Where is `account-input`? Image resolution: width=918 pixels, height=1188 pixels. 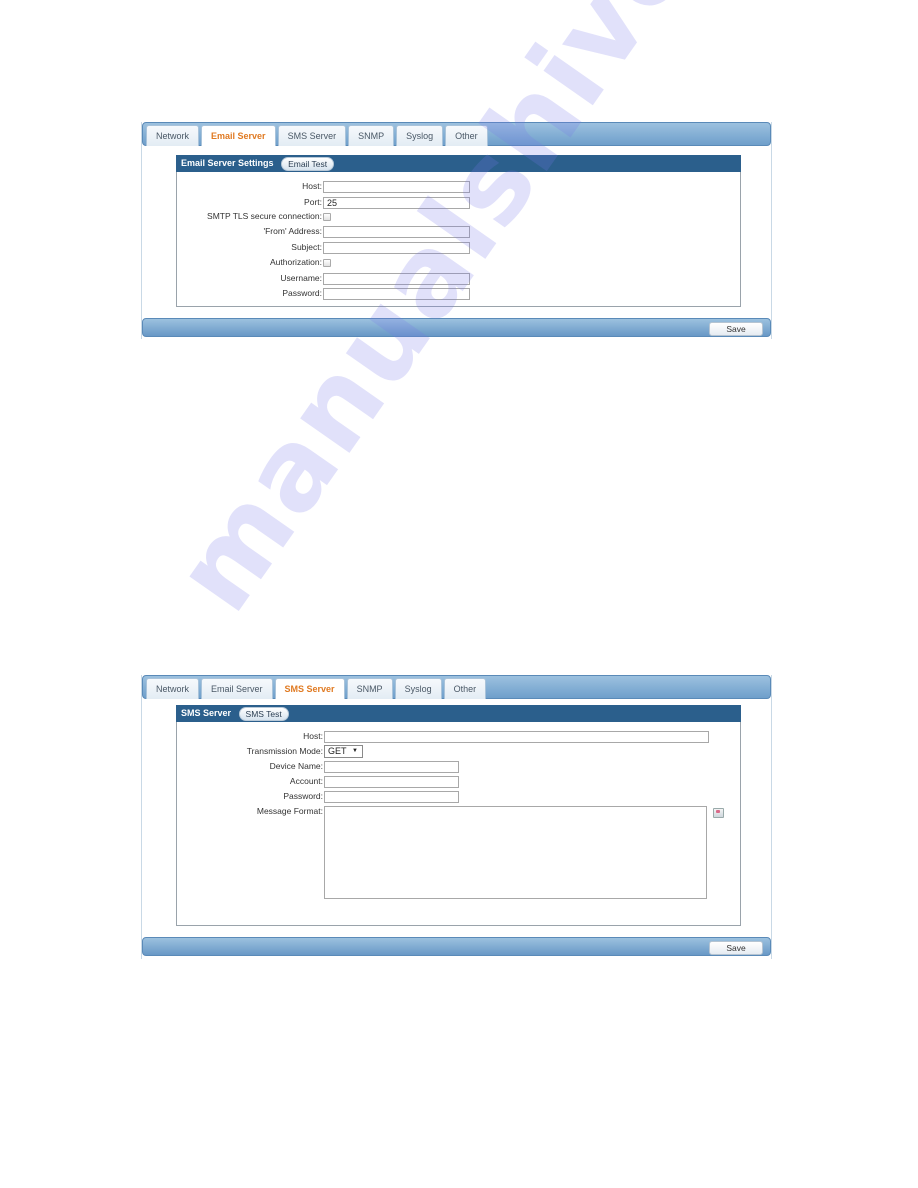
account-input is located at coordinates (391, 782).